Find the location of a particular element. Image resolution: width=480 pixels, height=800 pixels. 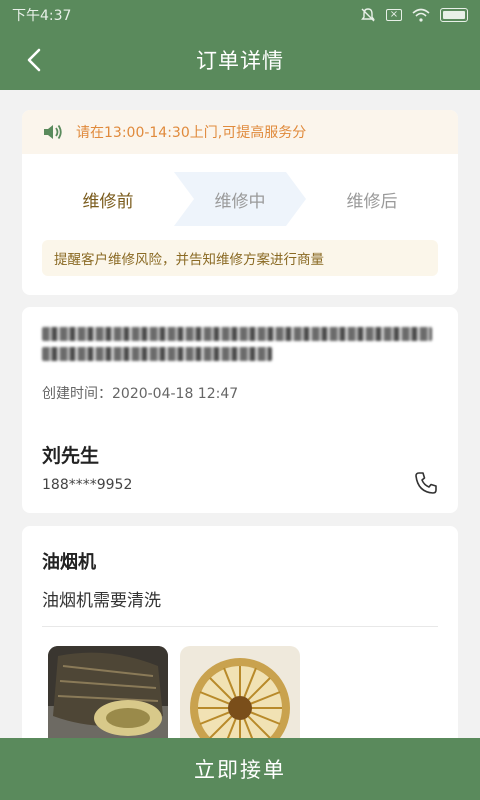

speaker-icon is located at coordinates (53, 132).